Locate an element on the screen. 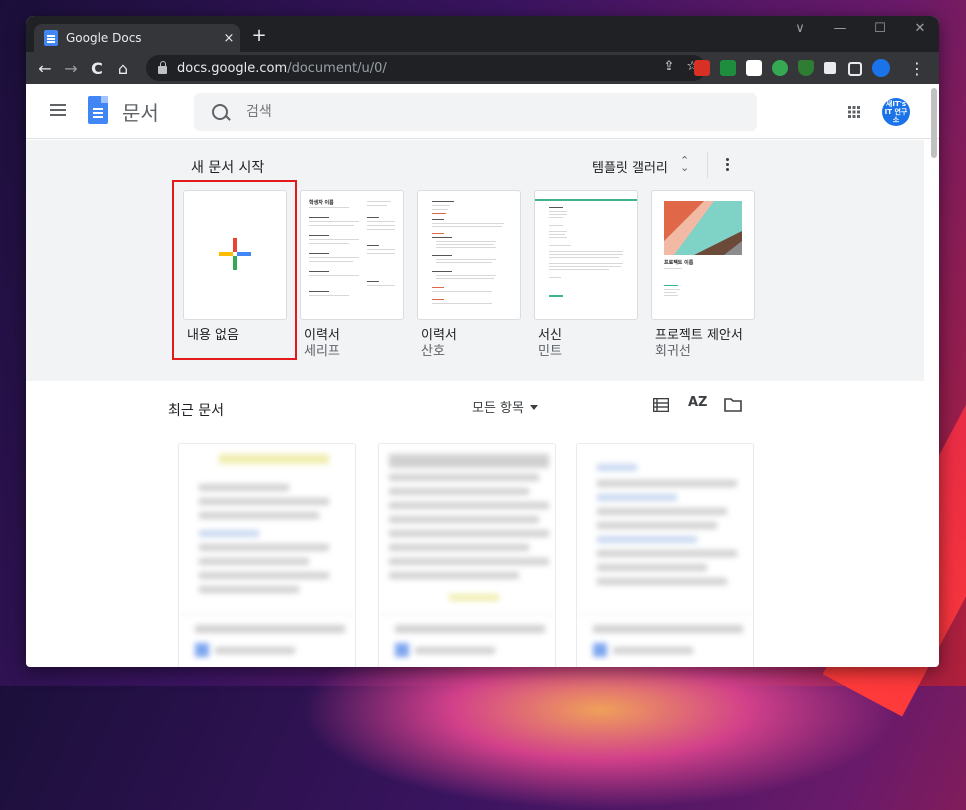 This screenshot has width=966, height=810. omnibox-actions: ⇪ ☆ is located at coordinates (680, 66).